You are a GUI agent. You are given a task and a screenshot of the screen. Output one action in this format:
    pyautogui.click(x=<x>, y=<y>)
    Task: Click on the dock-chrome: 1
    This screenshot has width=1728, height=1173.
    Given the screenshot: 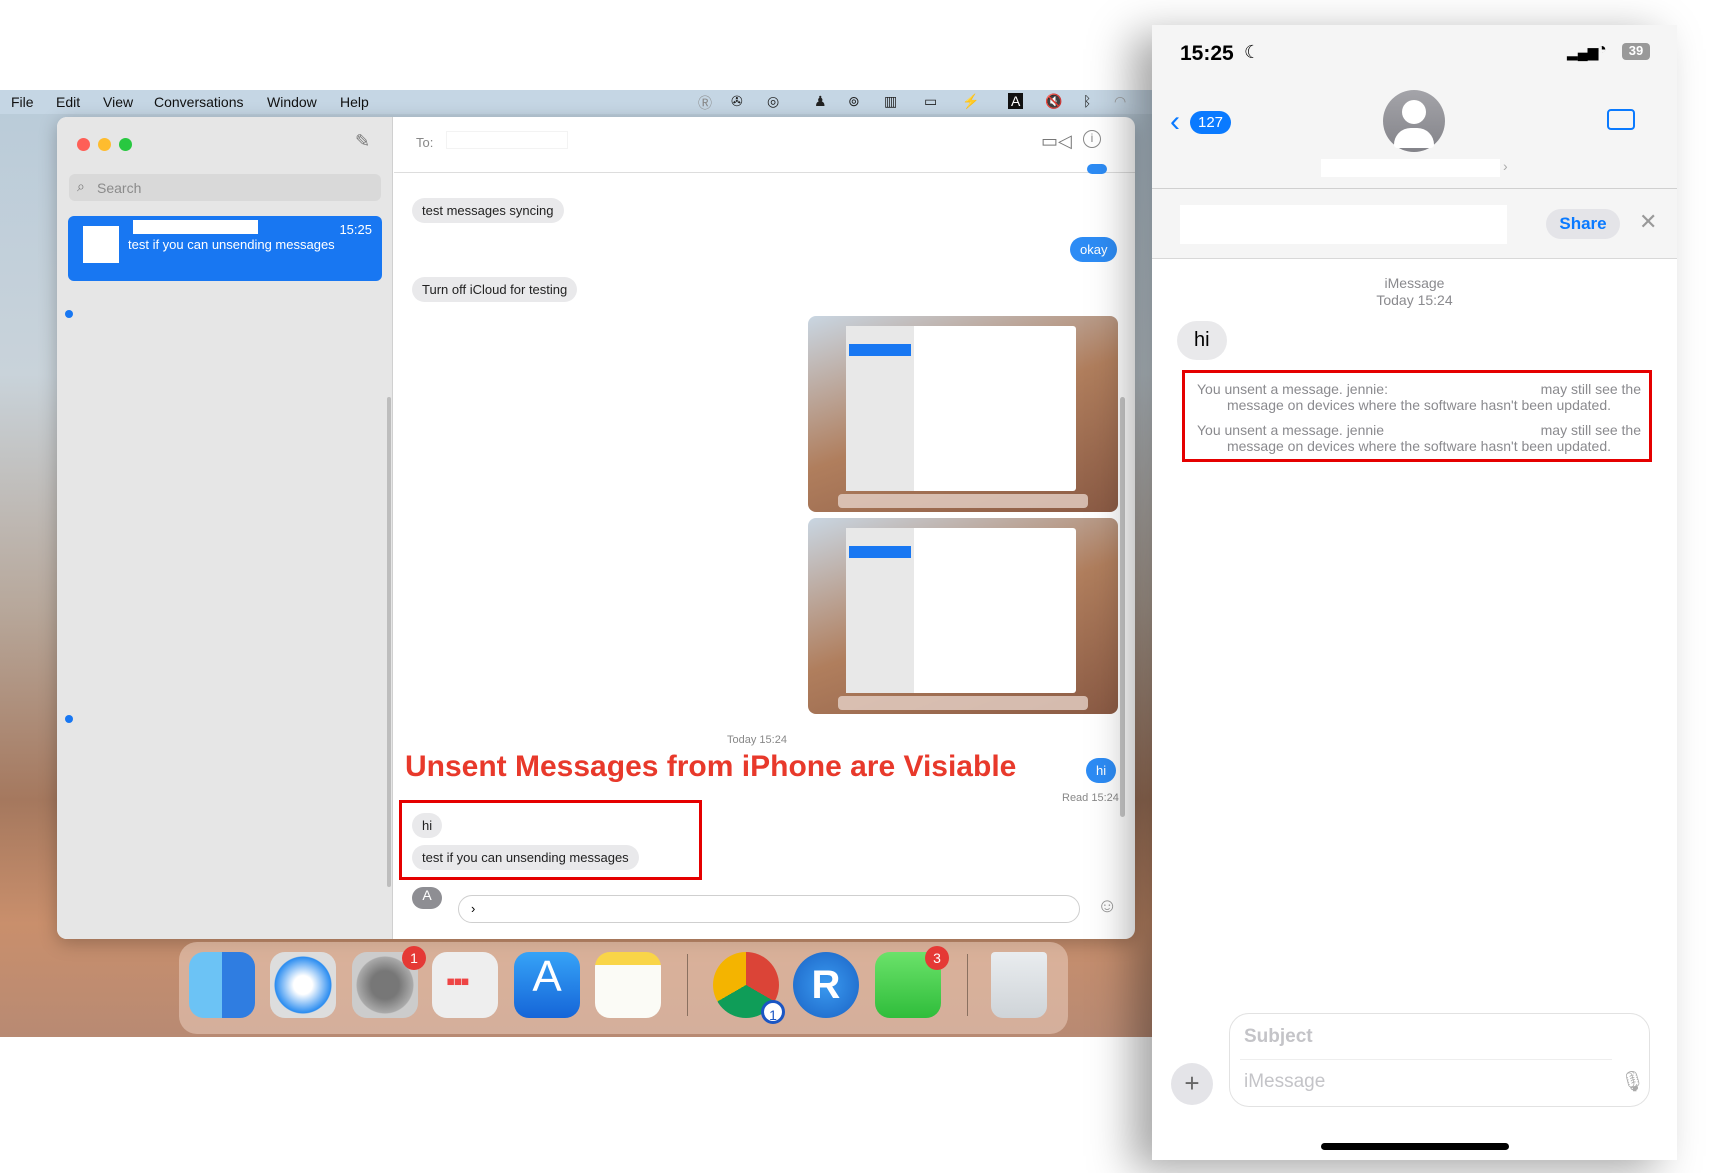 What is the action you would take?
    pyautogui.click(x=749, y=988)
    